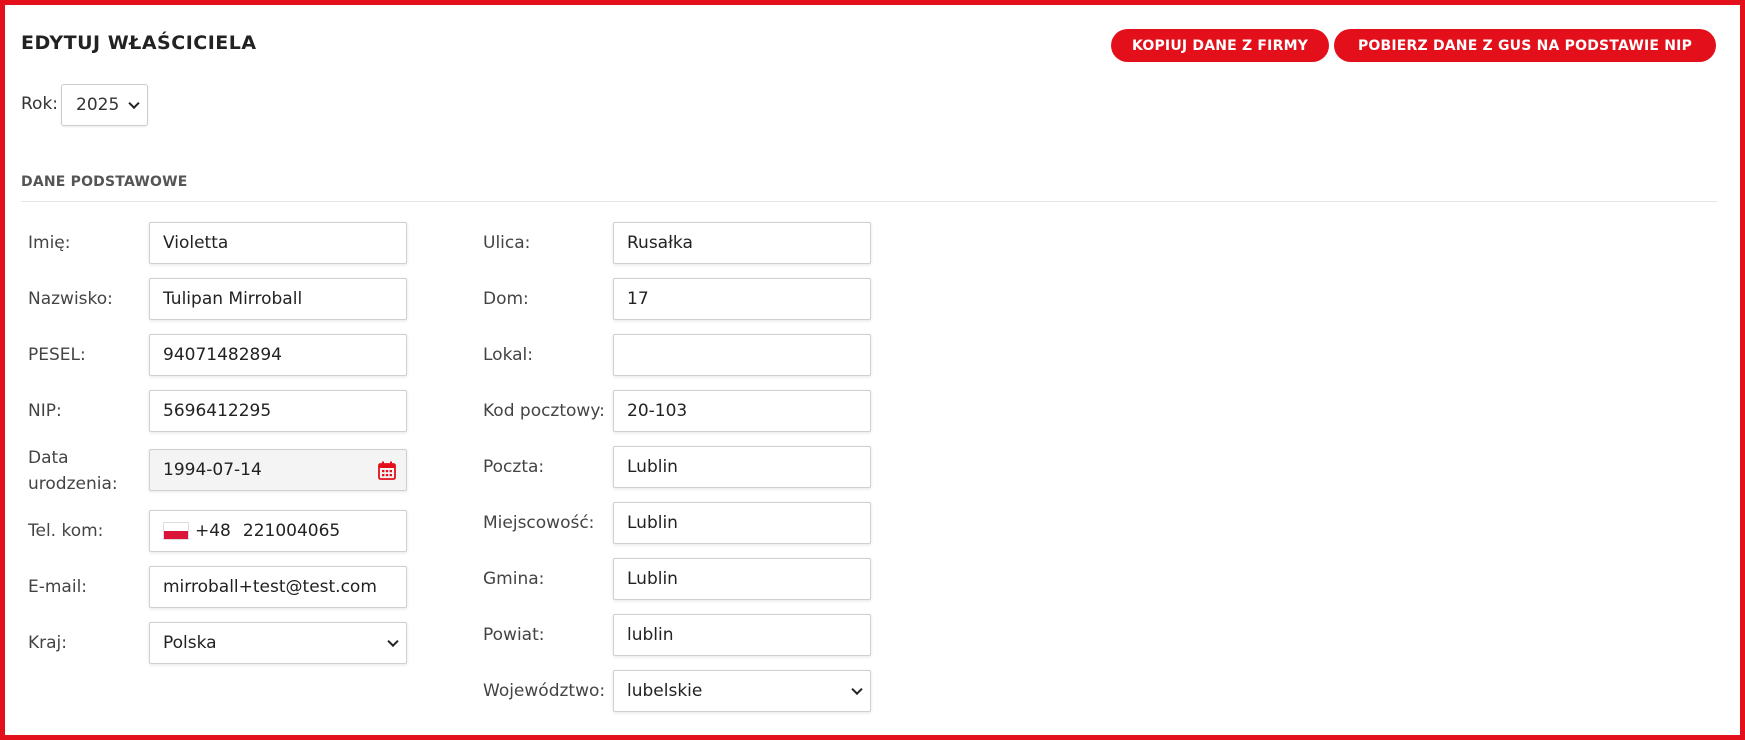 The image size is (1745, 740). I want to click on city-label: Miejscowość:, so click(539, 523).